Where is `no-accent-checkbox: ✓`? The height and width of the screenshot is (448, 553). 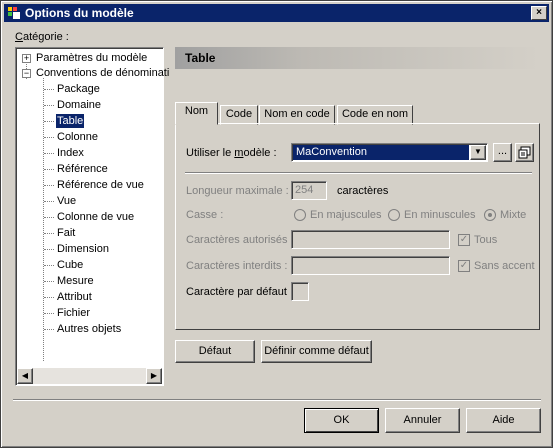 no-accent-checkbox: ✓ is located at coordinates (464, 266).